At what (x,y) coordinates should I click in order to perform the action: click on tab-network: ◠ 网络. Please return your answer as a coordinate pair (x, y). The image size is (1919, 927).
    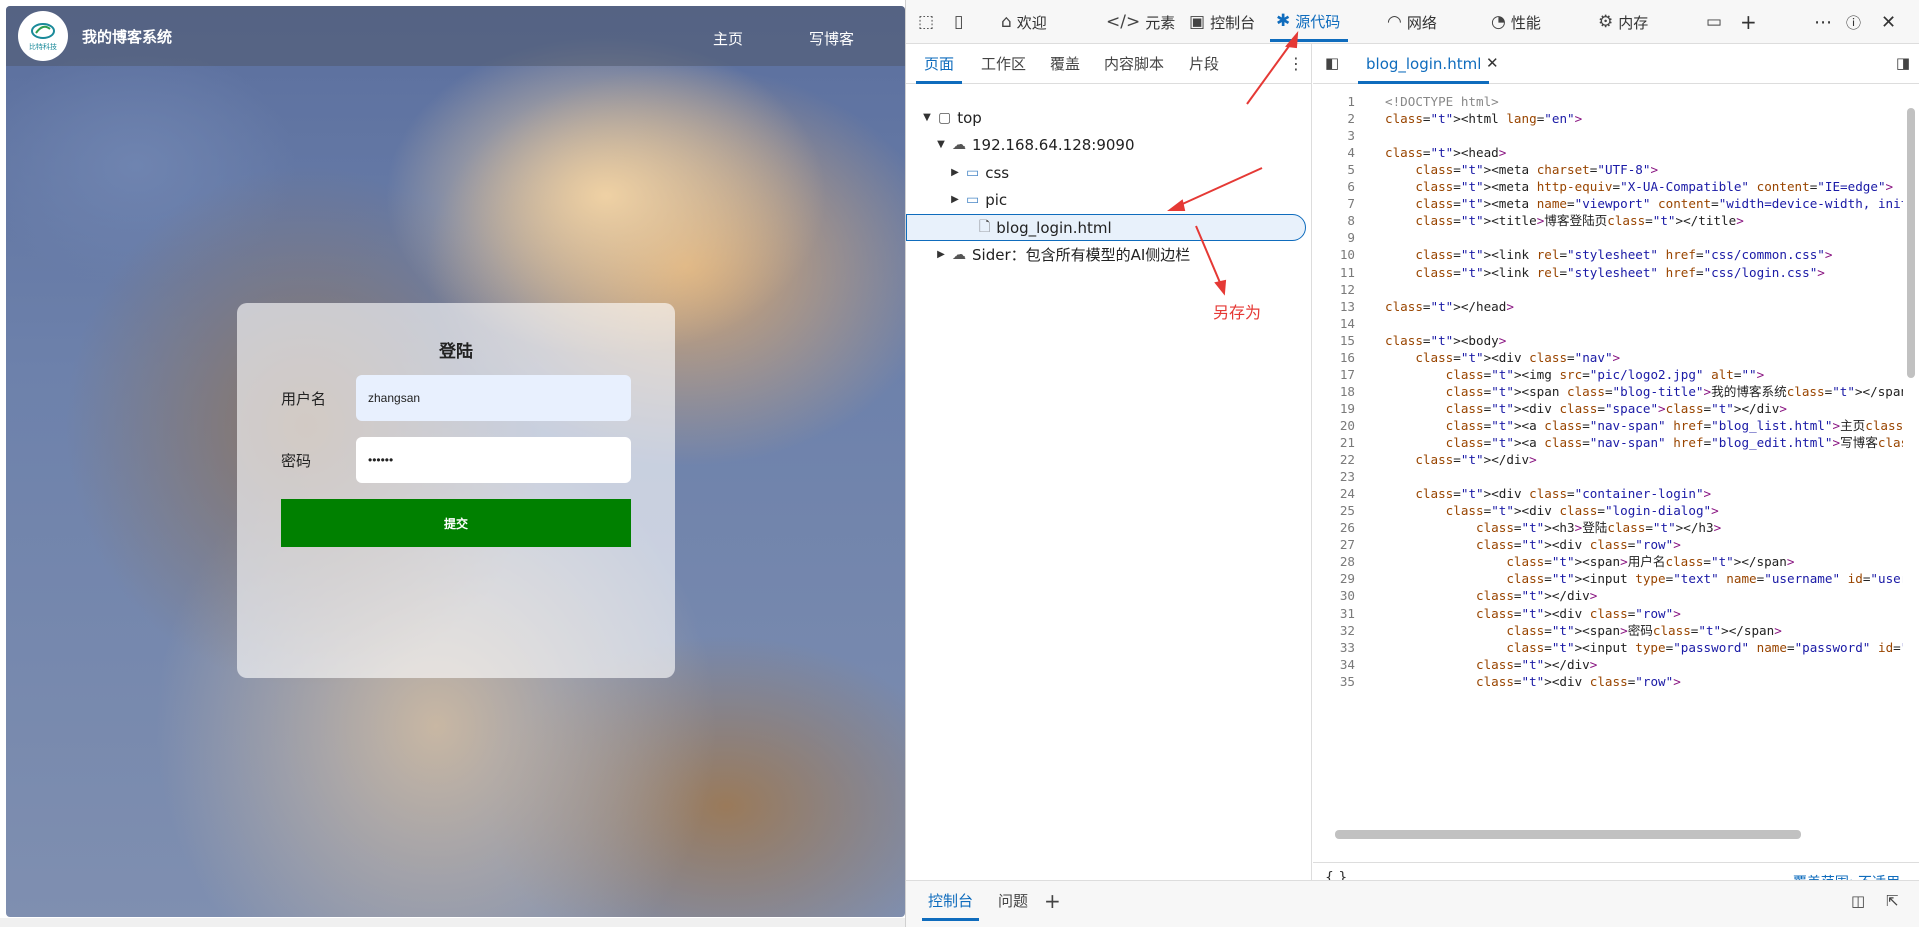
    Looking at the image, I should click on (1412, 22).